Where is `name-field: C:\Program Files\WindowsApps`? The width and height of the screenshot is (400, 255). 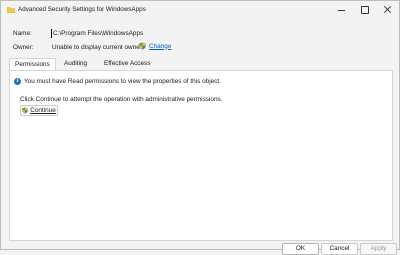 name-field: C:\Program Files\WindowsApps is located at coordinates (98, 33).